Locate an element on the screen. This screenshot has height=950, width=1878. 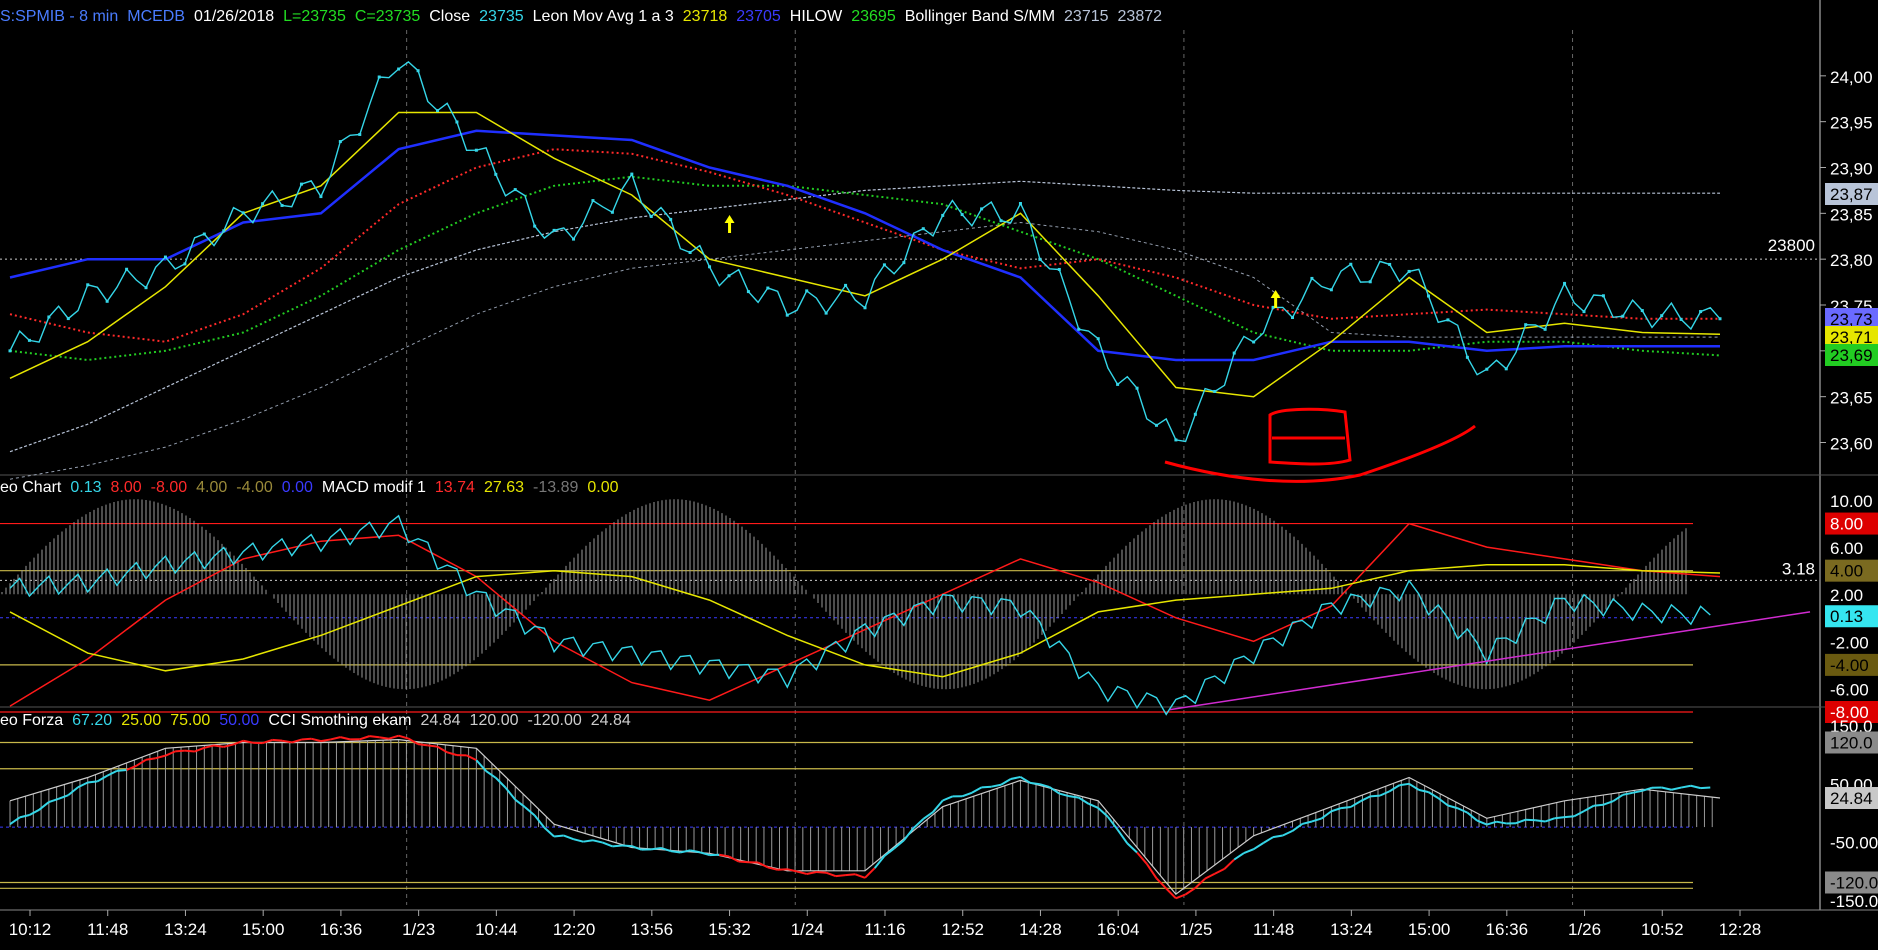
time-axis-label: 11:48 is located at coordinates (1273, 929).